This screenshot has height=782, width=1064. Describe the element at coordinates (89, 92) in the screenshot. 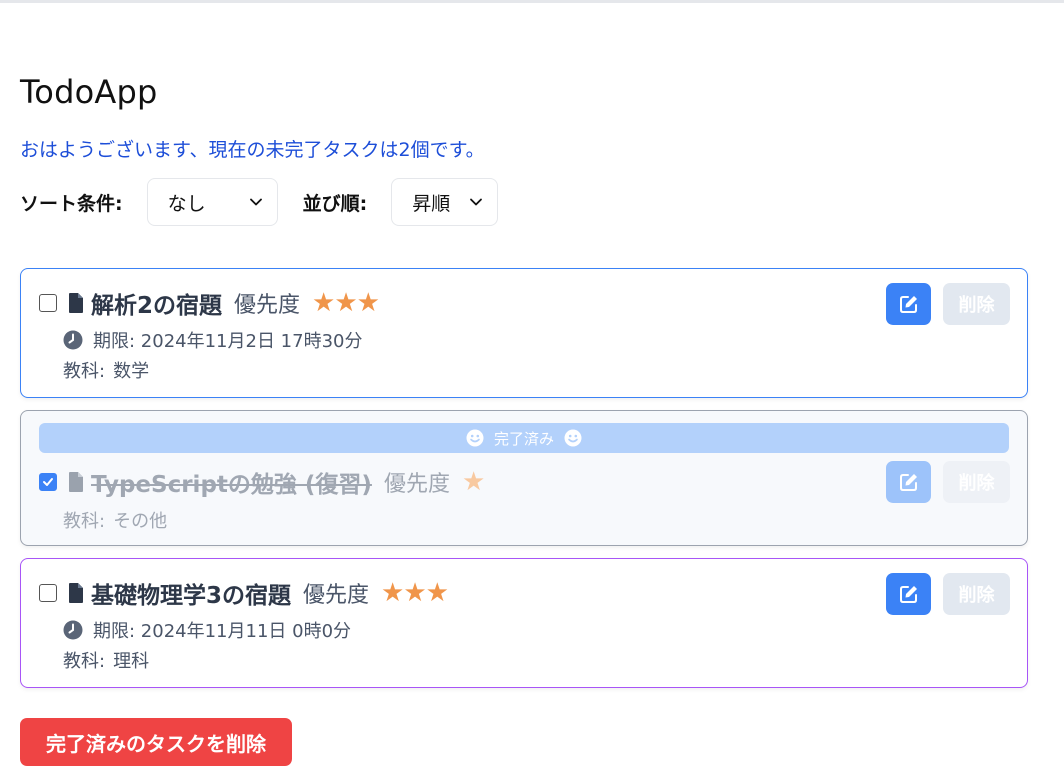

I see `page-title: TodoApp` at that location.